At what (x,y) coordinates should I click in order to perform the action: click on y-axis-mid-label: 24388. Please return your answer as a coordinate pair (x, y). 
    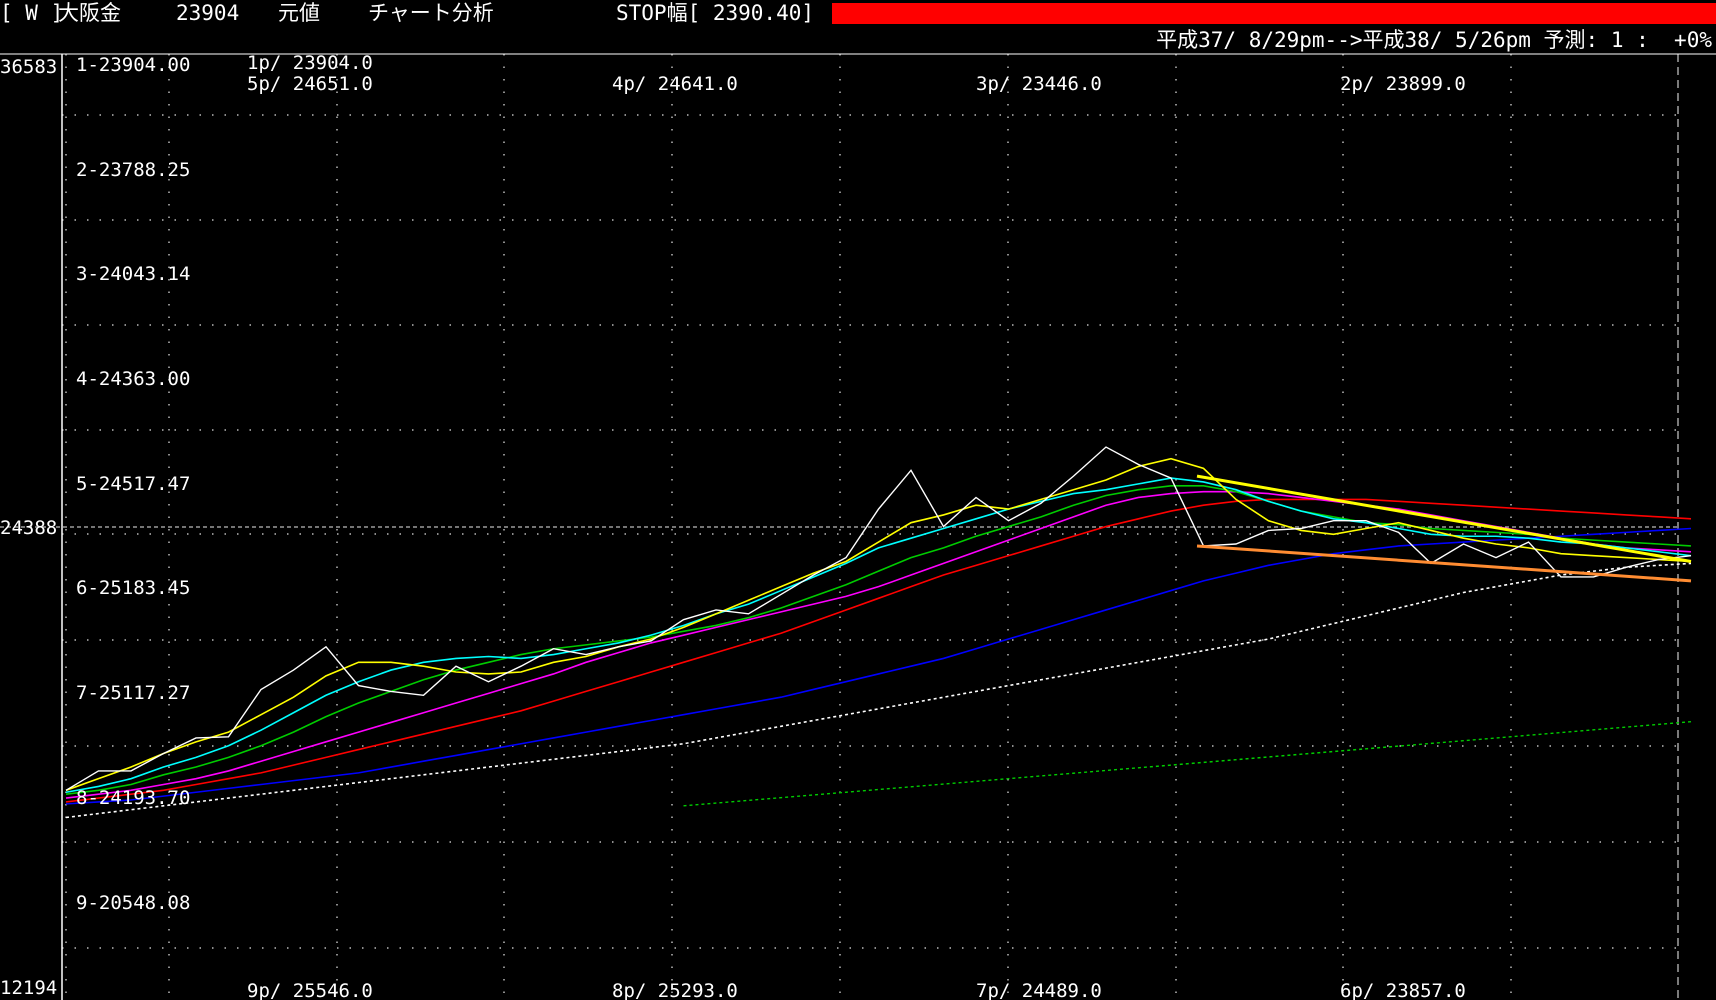
    Looking at the image, I should click on (28, 528).